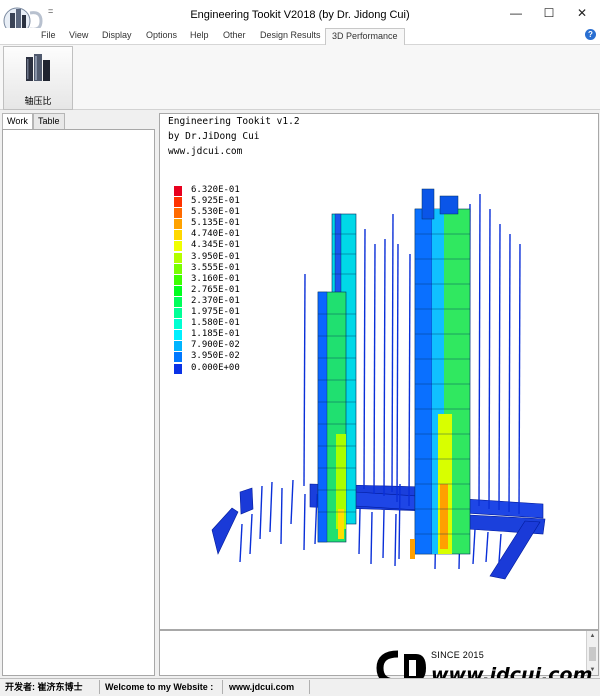  What do you see at coordinates (215, 212) in the screenshot?
I see `legend-value: 5.530E-01` at bounding box center [215, 212].